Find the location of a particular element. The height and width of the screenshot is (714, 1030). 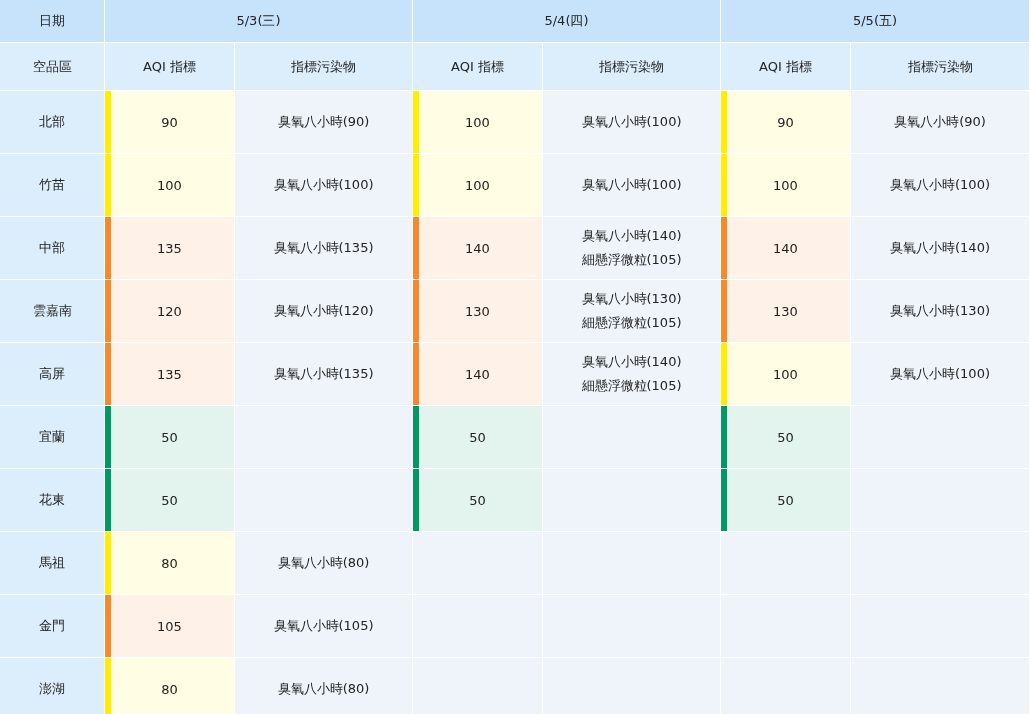

date-header: 5/3(三) is located at coordinates (258, 21).